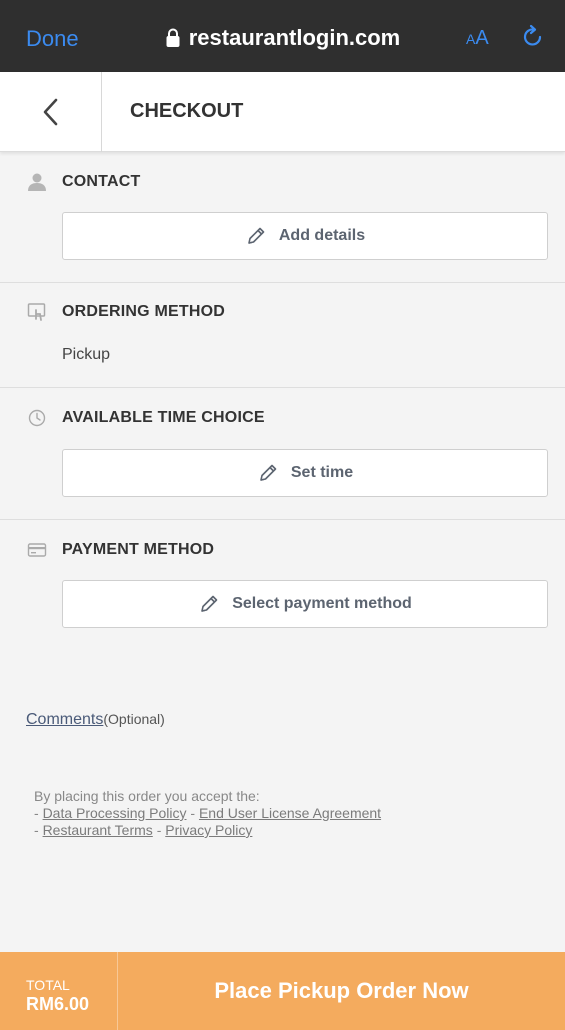 The image size is (565, 1030). What do you see at coordinates (115, 813) in the screenshot?
I see `data-processing-policy-link: Data Processing Policy` at bounding box center [115, 813].